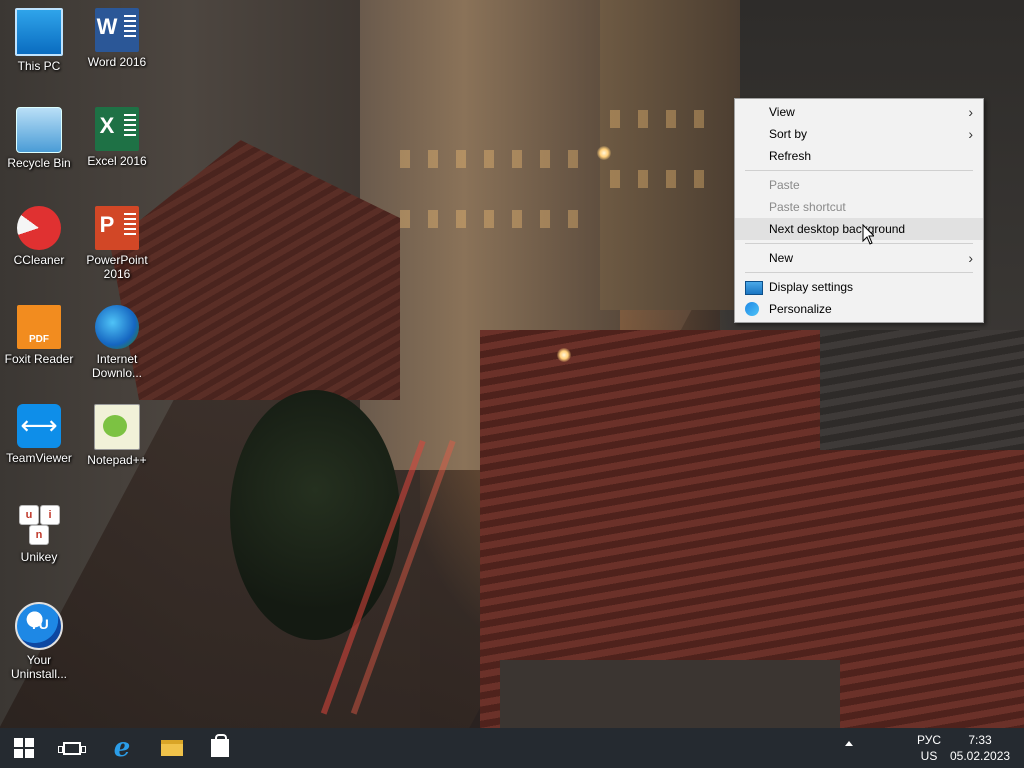 Image resolution: width=1024 pixels, height=768 pixels. I want to click on this-pc-icon, so click(39, 32).